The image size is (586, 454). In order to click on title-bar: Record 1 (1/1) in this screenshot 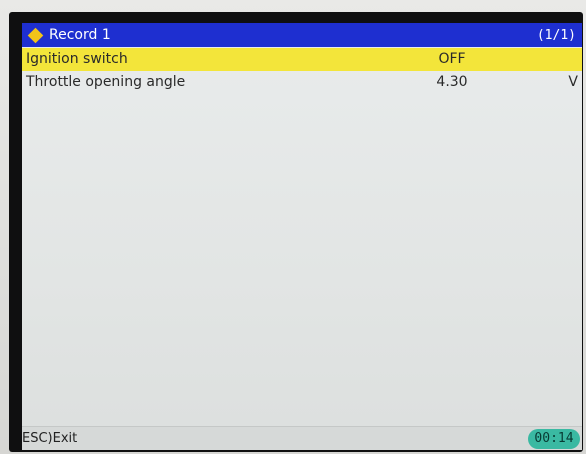, I will do `click(302, 35)`.